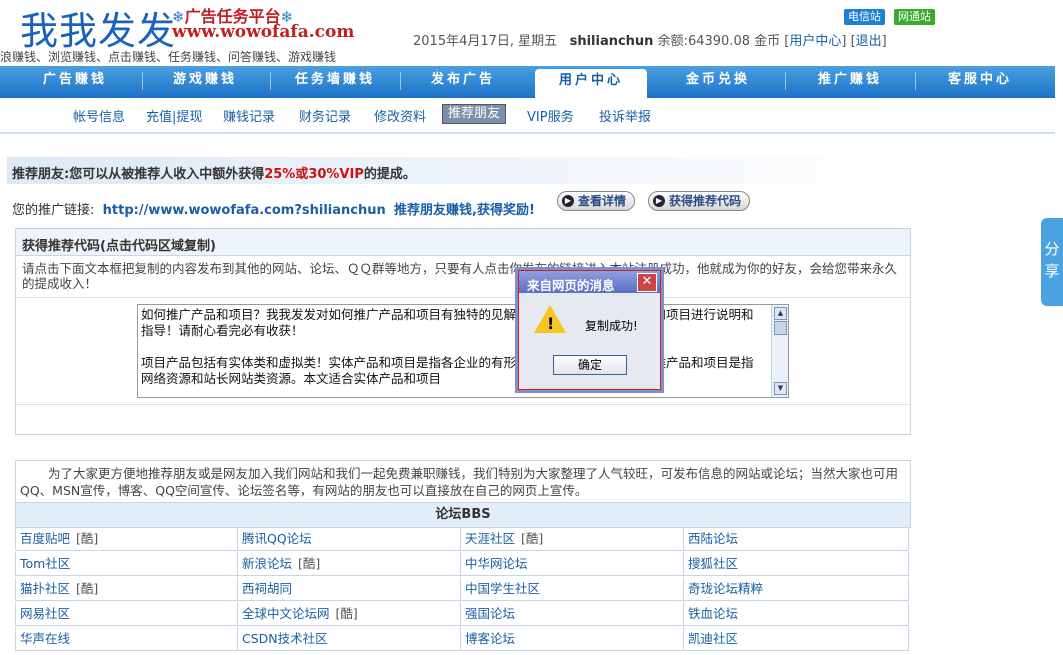  Describe the element at coordinates (325, 115) in the screenshot. I see `subnav-finance-record: 财务记录` at that location.